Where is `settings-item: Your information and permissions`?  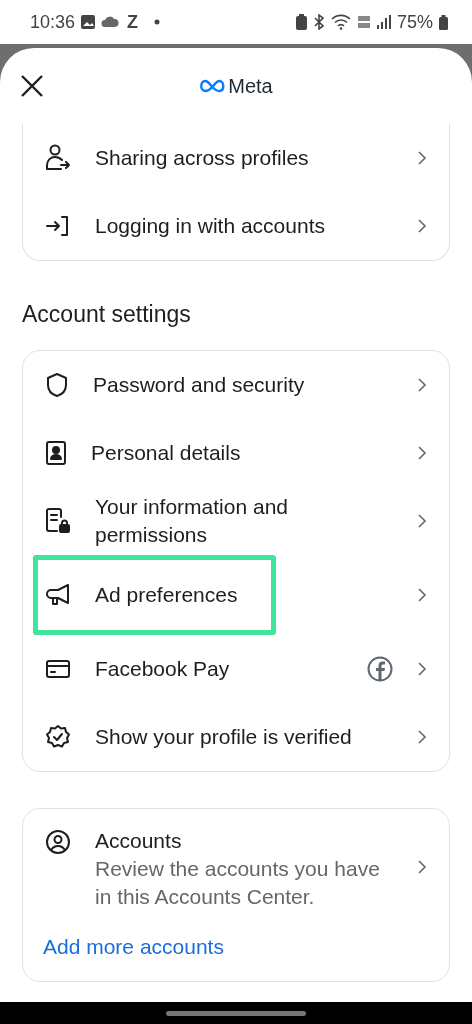
settings-item: Your information and permissions is located at coordinates (236, 521).